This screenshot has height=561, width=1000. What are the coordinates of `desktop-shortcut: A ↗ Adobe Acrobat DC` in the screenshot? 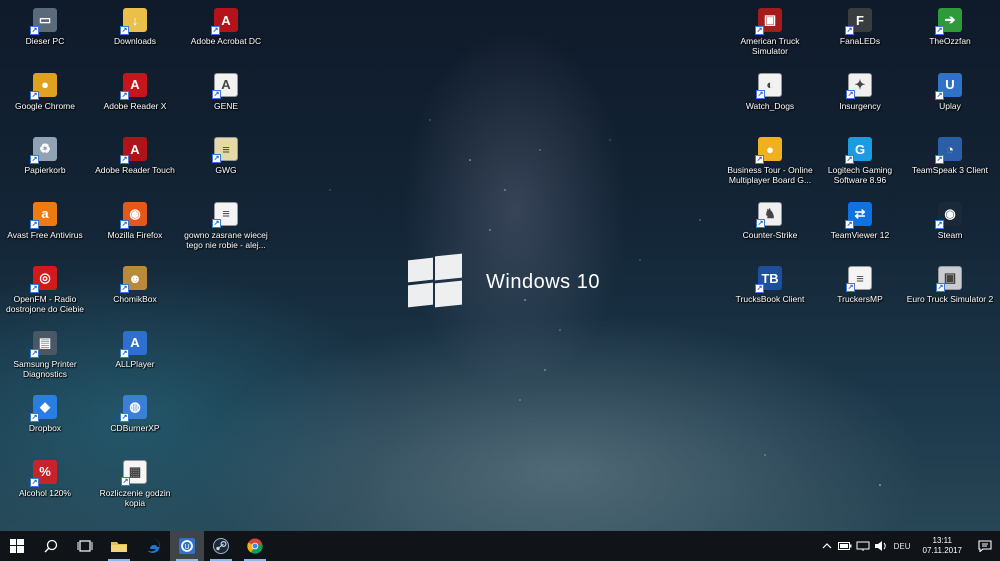 It's located at (226, 32).